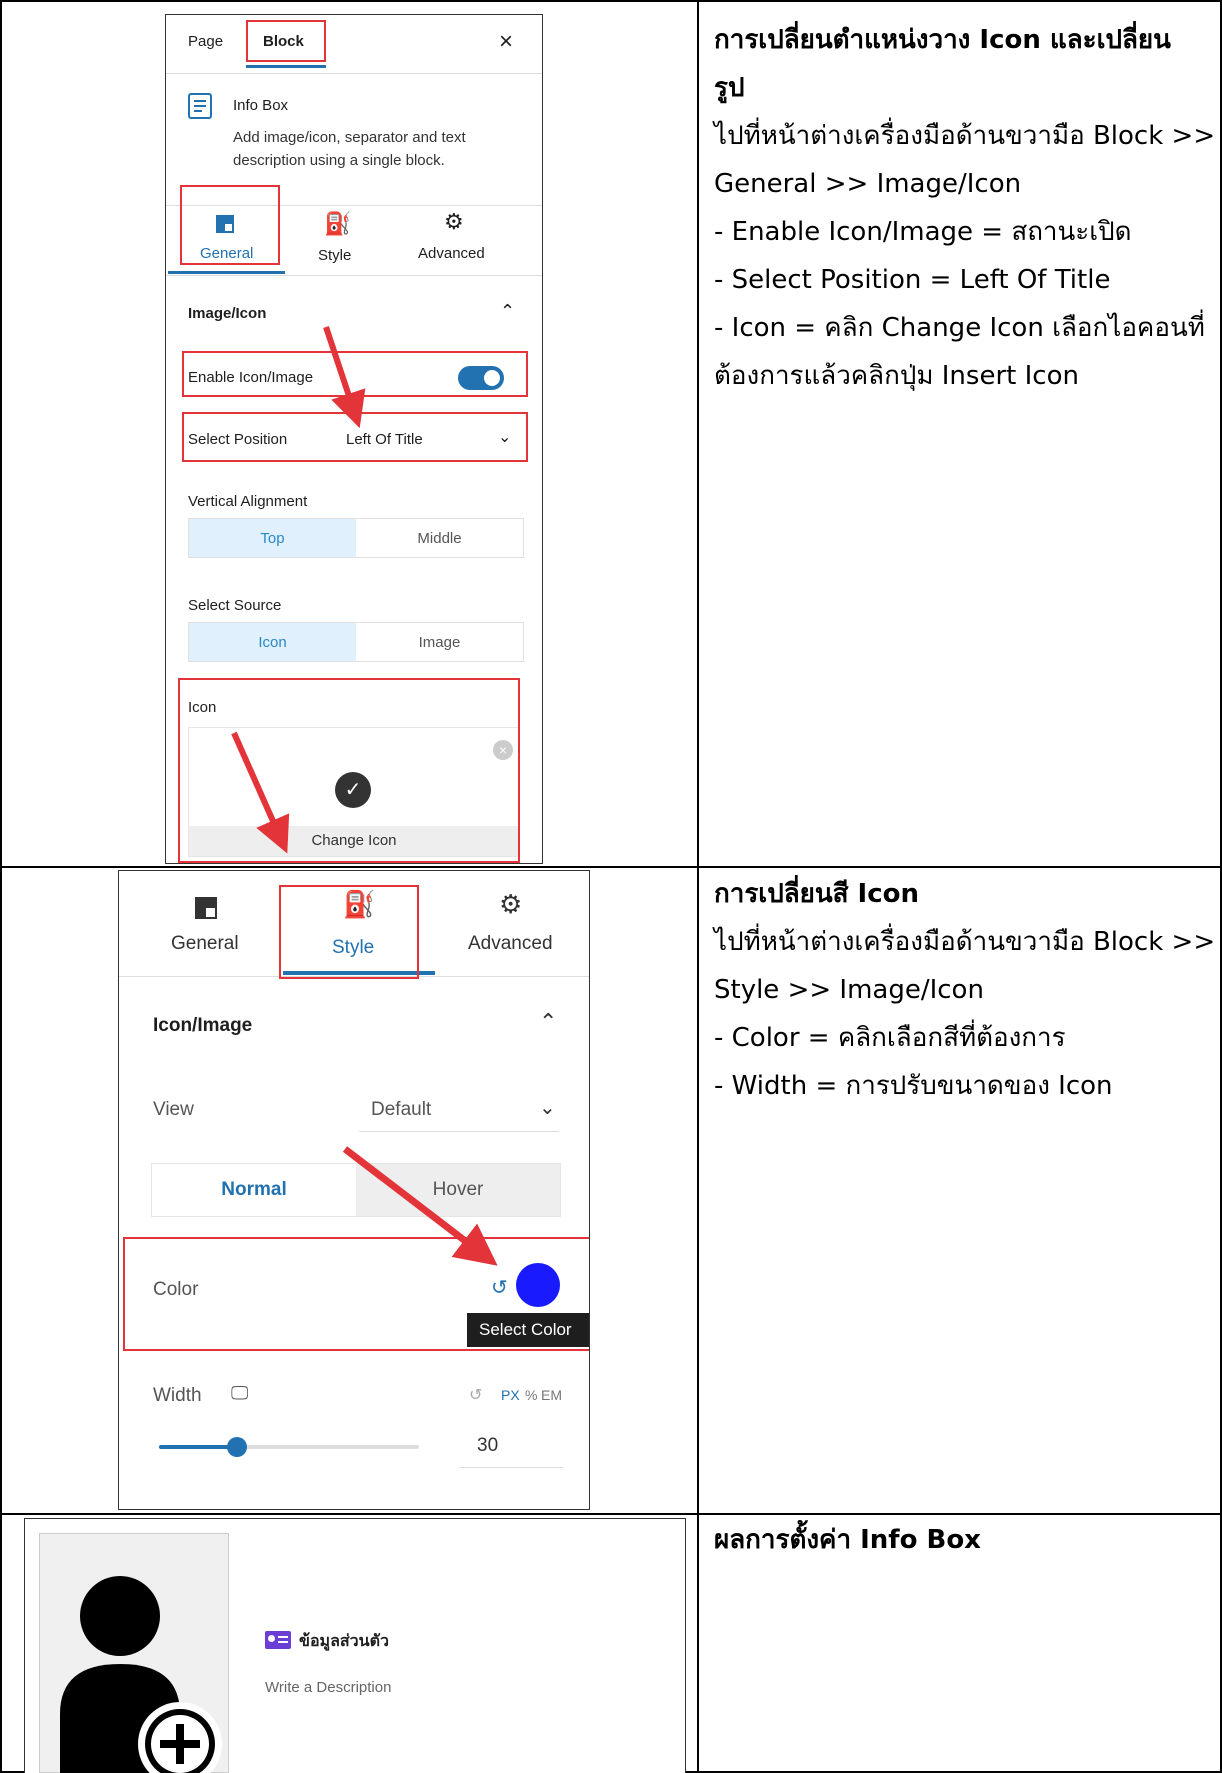  Describe the element at coordinates (959, 328) in the screenshot. I see `row1-line: - Icon = คลิก Change Icon เลือกไอคอนที่` at that location.